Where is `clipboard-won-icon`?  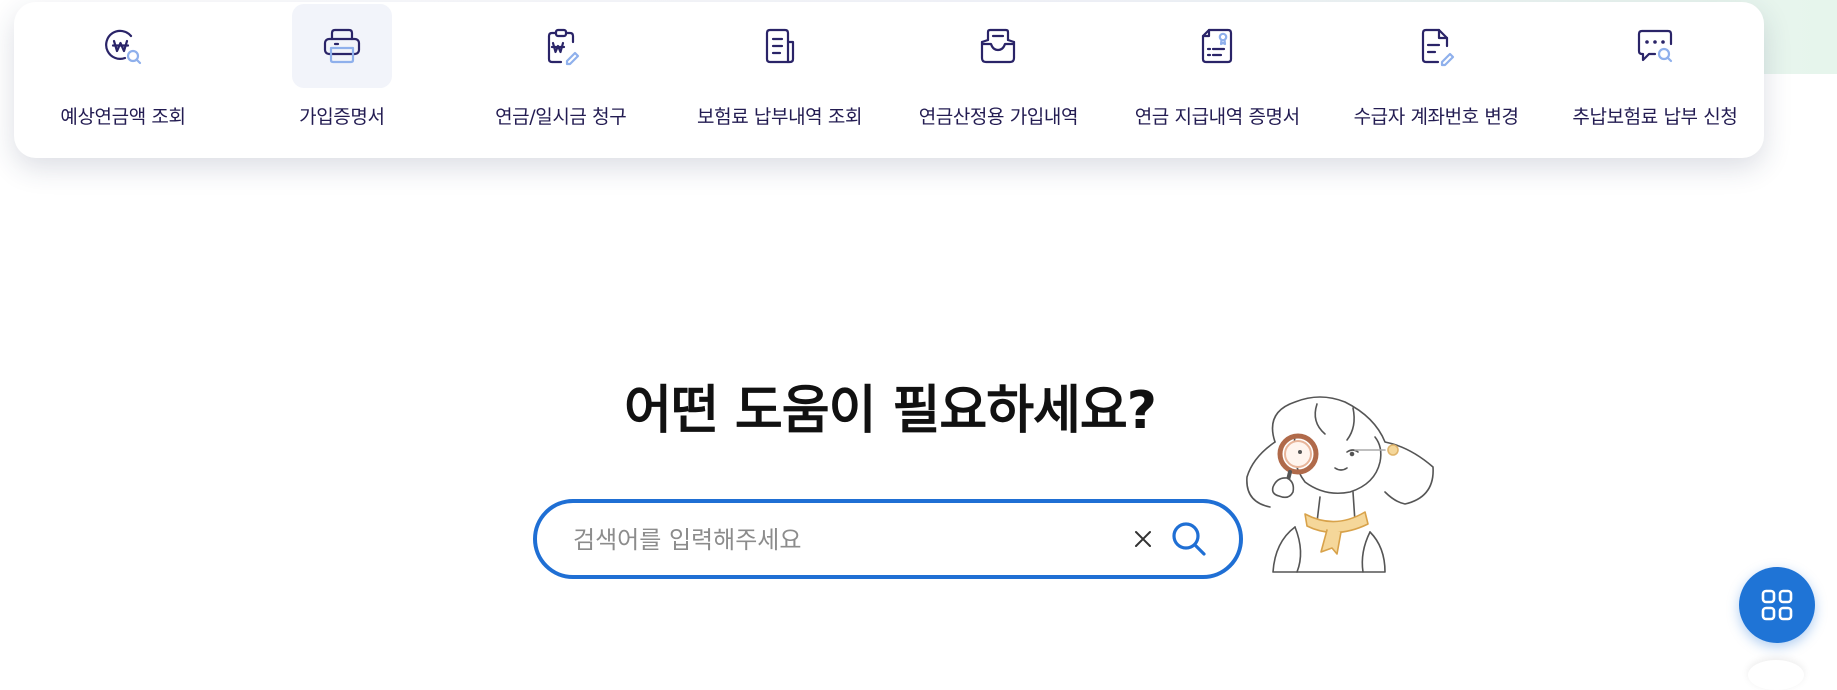 clipboard-won-icon is located at coordinates (561, 46).